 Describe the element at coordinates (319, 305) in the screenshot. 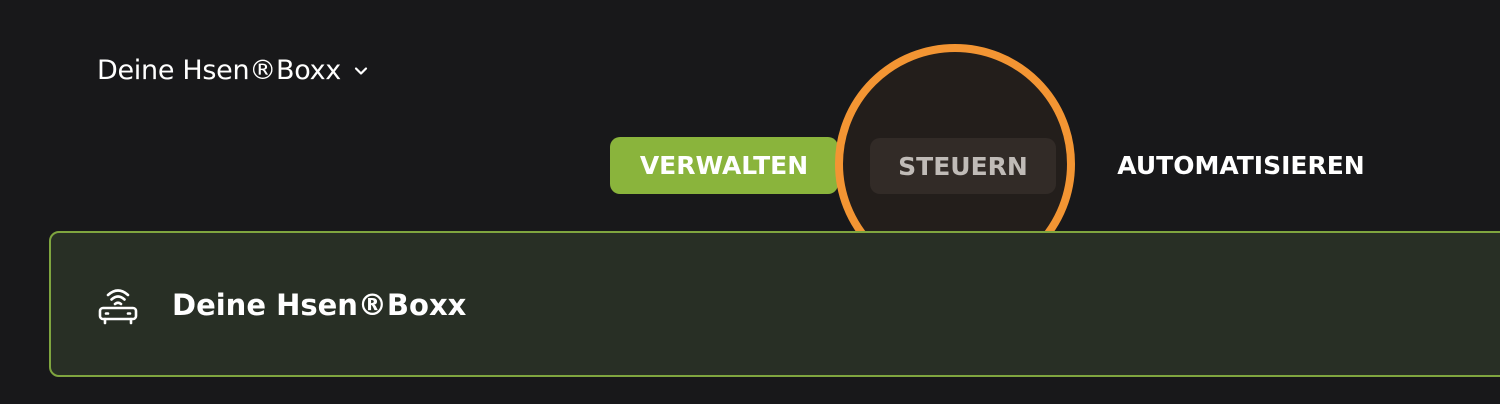

I see `device-card-title: Deine Hsen®Boxx` at that location.